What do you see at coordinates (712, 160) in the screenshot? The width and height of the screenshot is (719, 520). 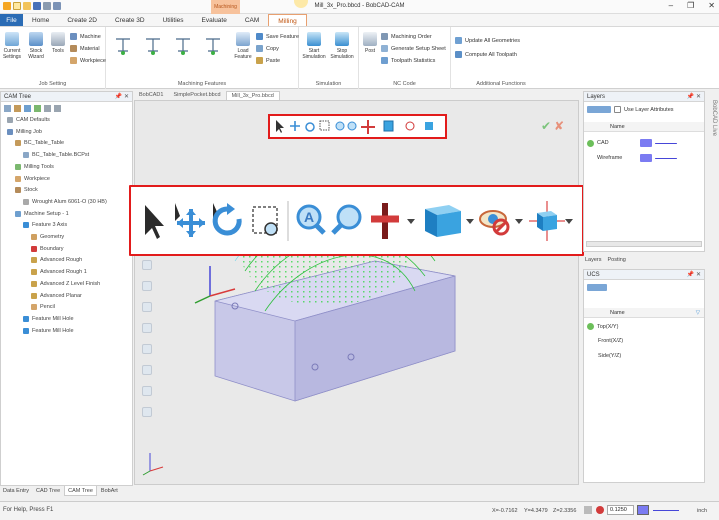 I see `bobcad-live-tab: BobCAD Live` at bounding box center [712, 160].